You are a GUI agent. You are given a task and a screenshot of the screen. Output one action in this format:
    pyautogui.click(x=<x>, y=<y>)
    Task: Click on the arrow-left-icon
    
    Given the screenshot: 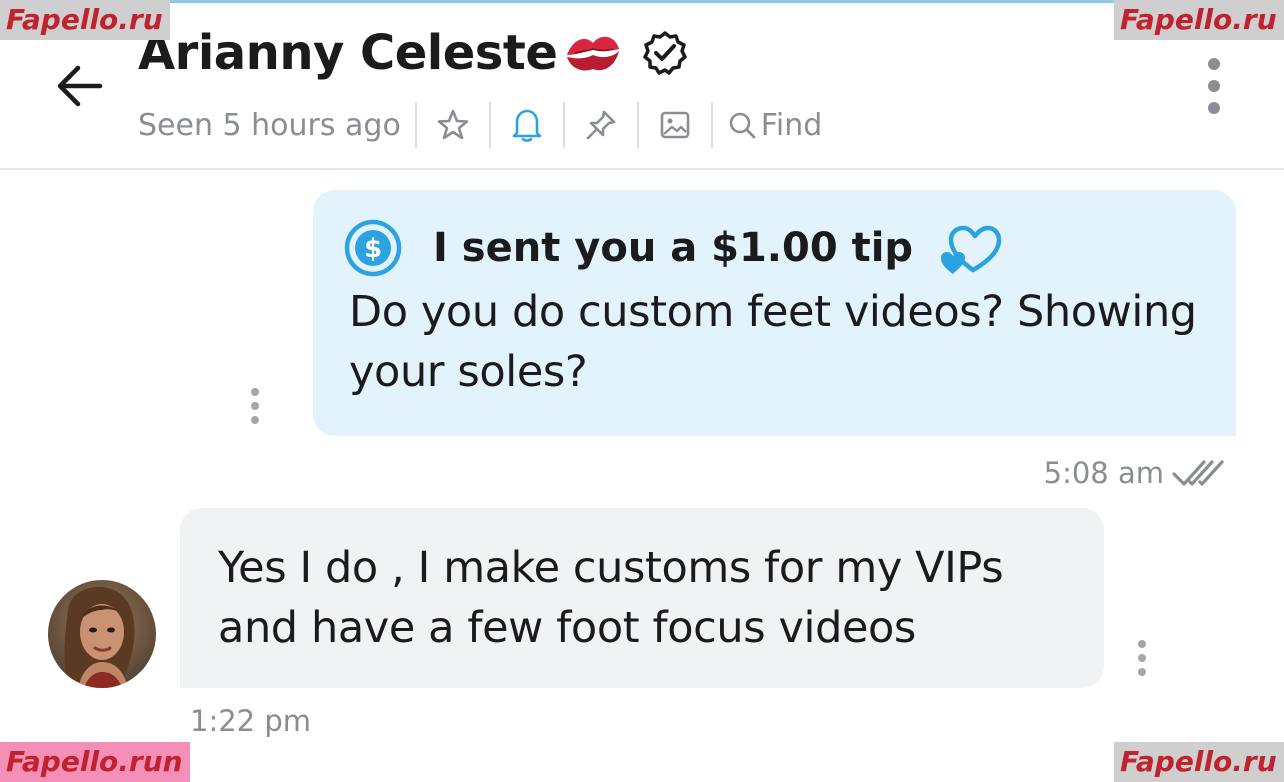 What is the action you would take?
    pyautogui.click(x=80, y=86)
    